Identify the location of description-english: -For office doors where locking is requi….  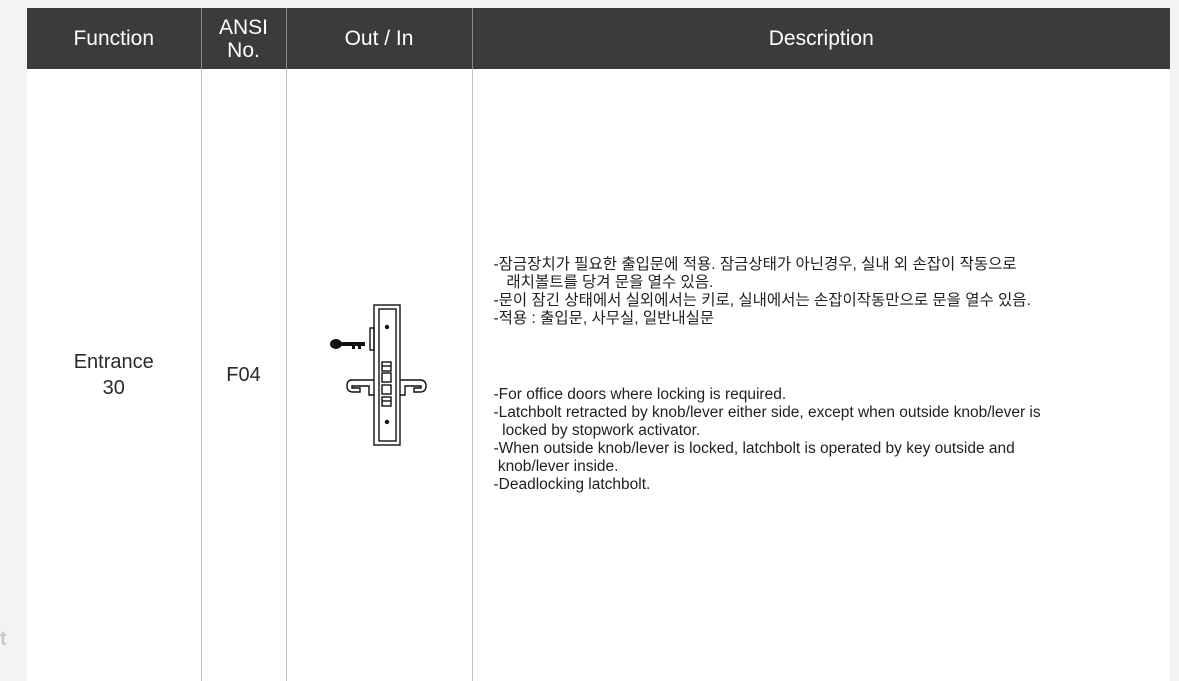
(832, 440).